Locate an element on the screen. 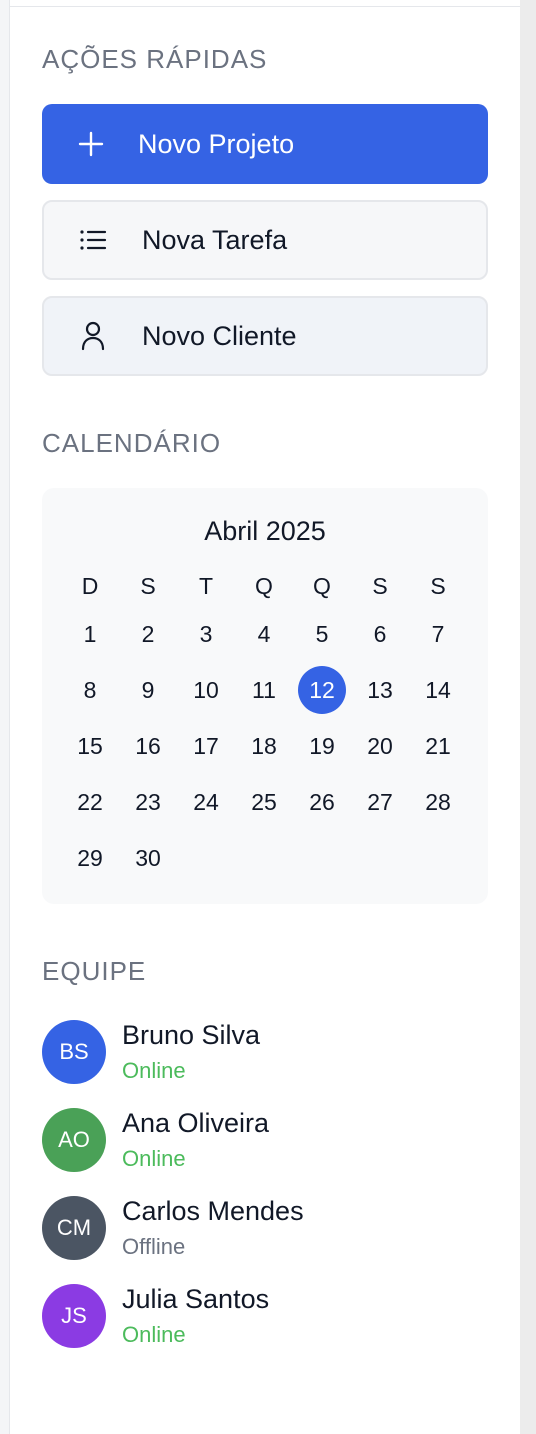 This screenshot has width=536, height=1434. calendar-day: 6 is located at coordinates (380, 634).